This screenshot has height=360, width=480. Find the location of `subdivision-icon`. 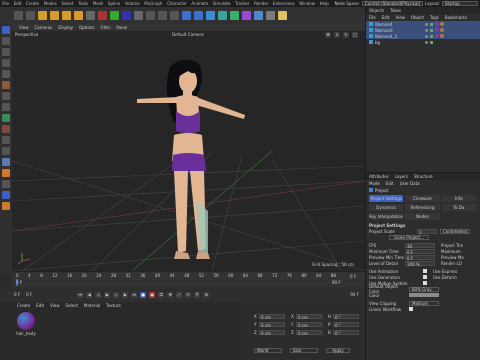

subdivision-icon is located at coordinates (210, 15).